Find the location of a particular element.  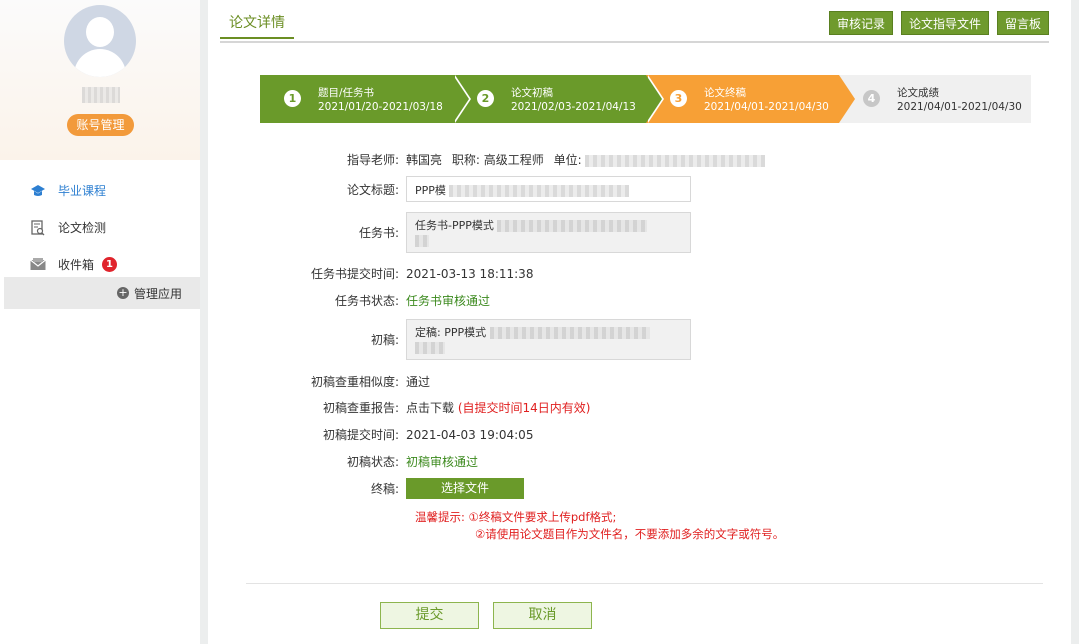

step-number: 4 is located at coordinates (871, 98).